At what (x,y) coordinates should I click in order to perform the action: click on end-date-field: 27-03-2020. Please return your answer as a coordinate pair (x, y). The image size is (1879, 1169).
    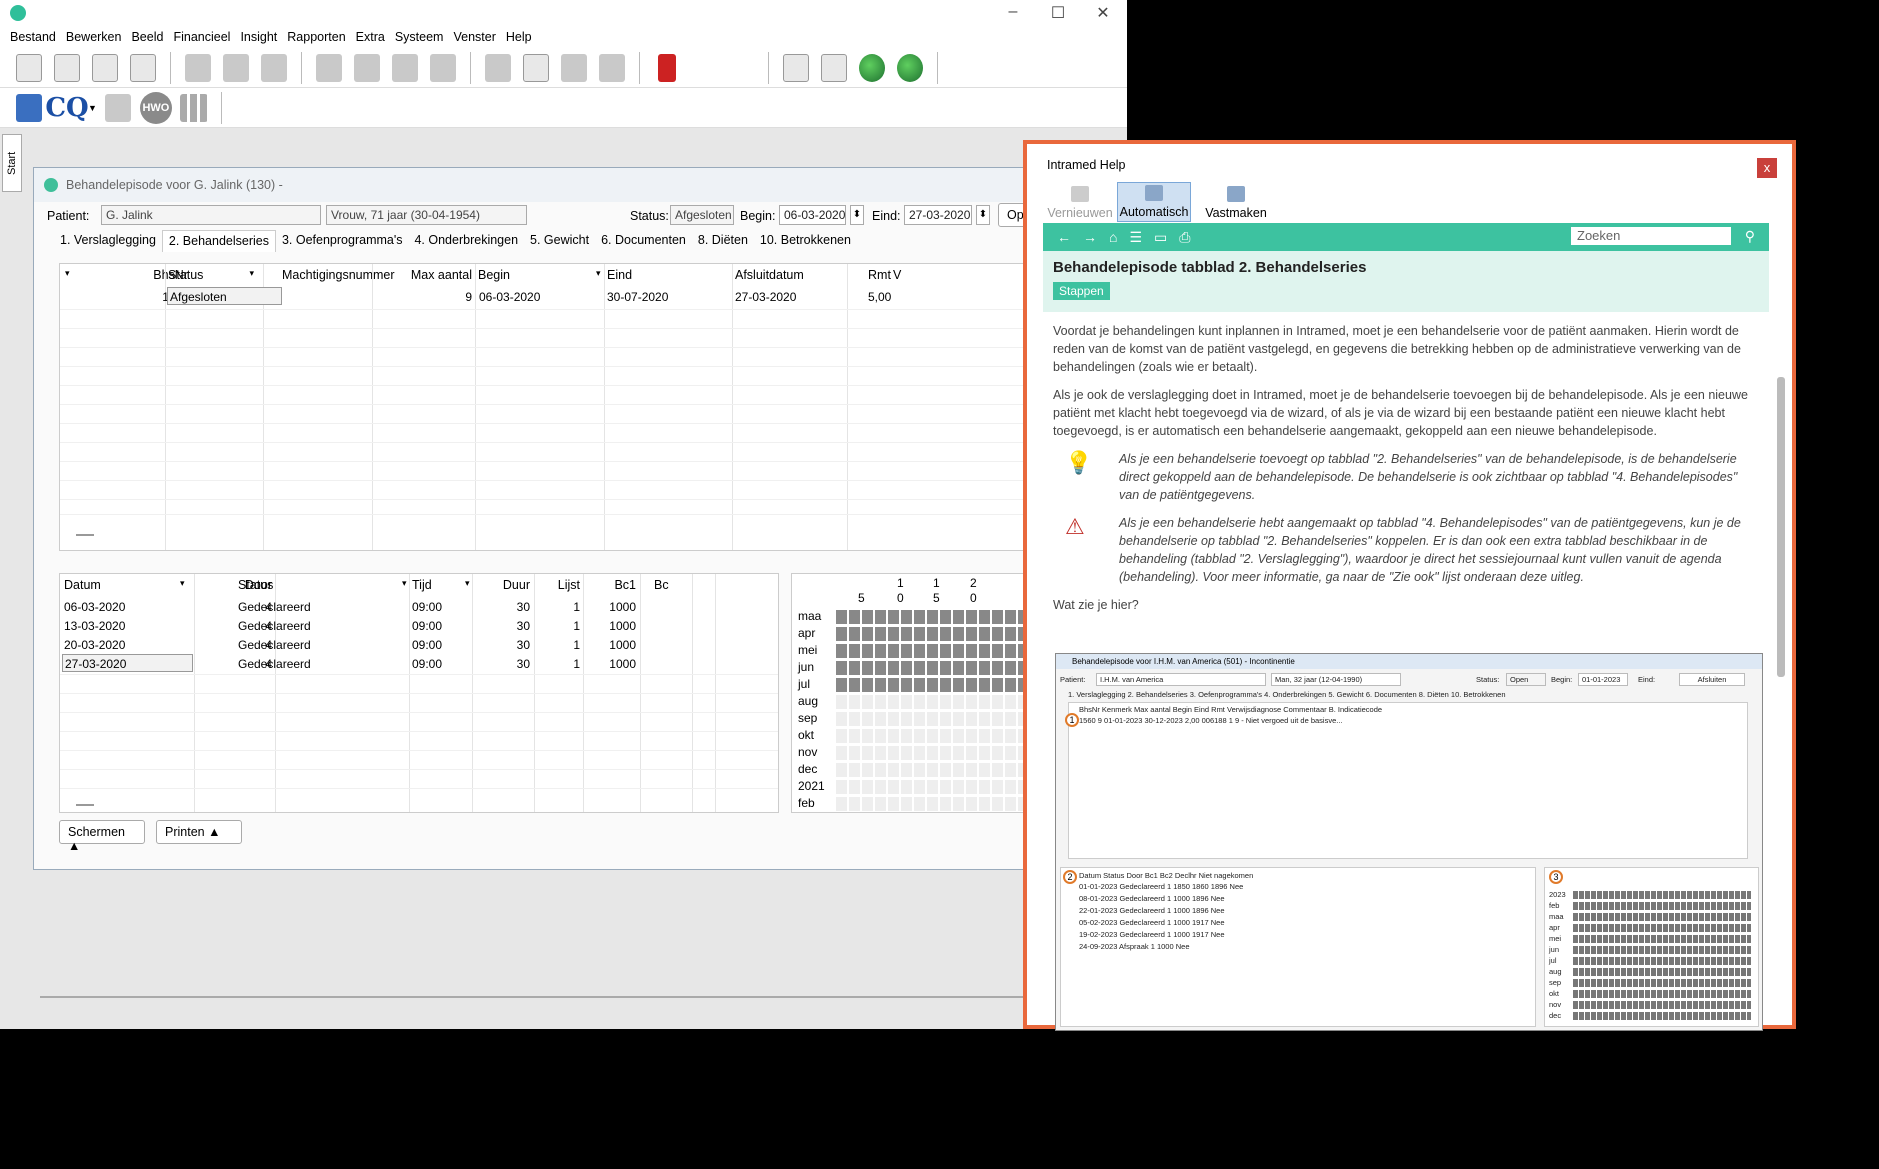
    Looking at the image, I should click on (938, 215).